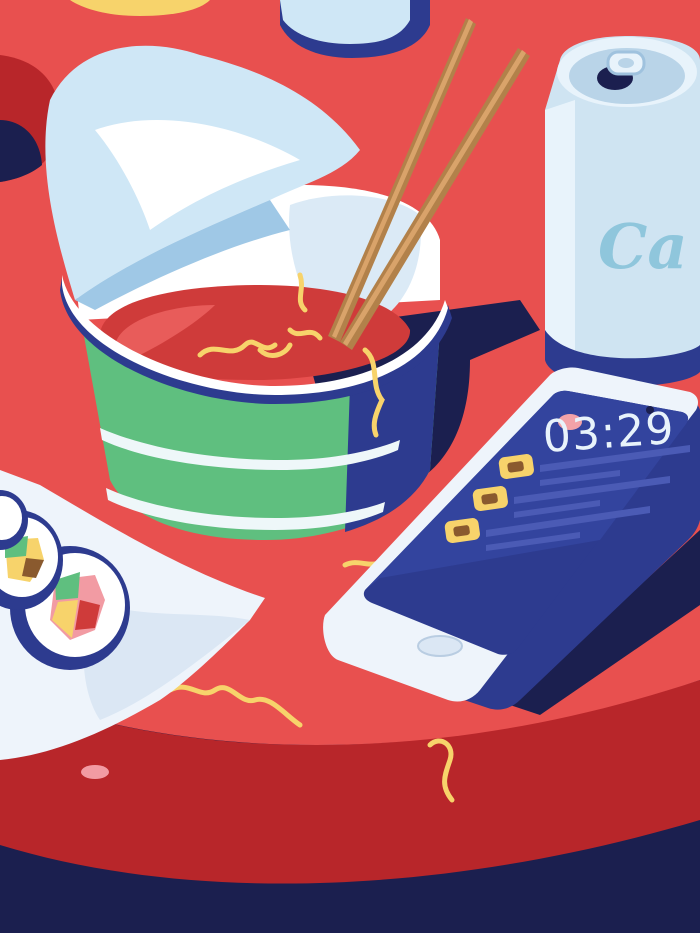 The height and width of the screenshot is (933, 700). I want to click on can-shine, so click(560, 231).